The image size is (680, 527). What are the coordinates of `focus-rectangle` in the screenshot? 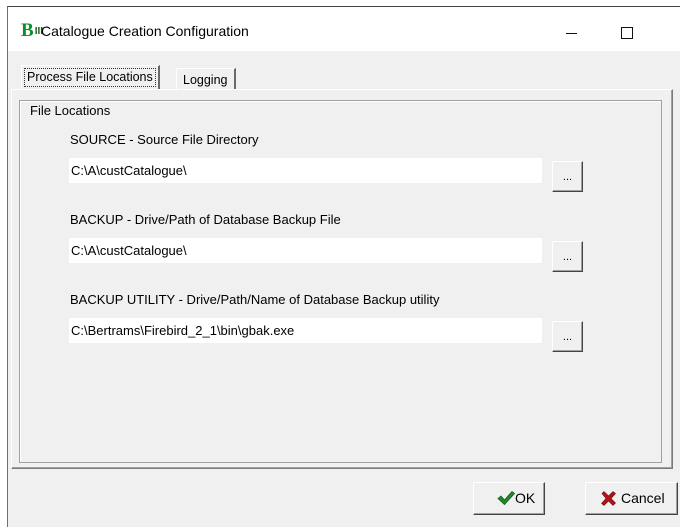 It's located at (90, 77).